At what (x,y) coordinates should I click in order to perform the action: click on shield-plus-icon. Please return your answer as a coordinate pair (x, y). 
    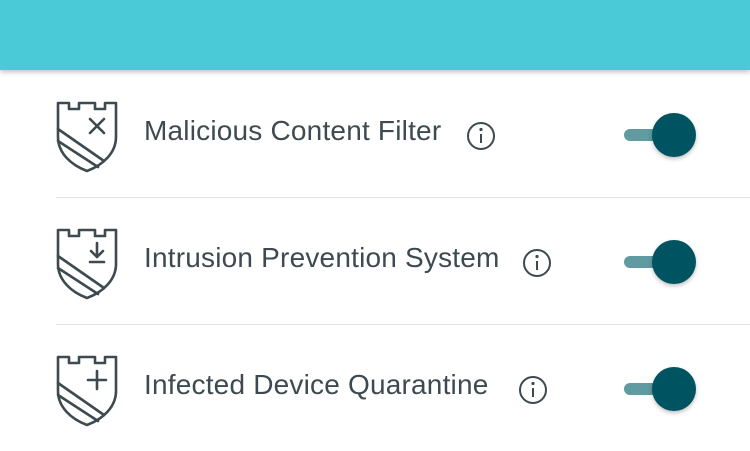
    Looking at the image, I should click on (87, 391).